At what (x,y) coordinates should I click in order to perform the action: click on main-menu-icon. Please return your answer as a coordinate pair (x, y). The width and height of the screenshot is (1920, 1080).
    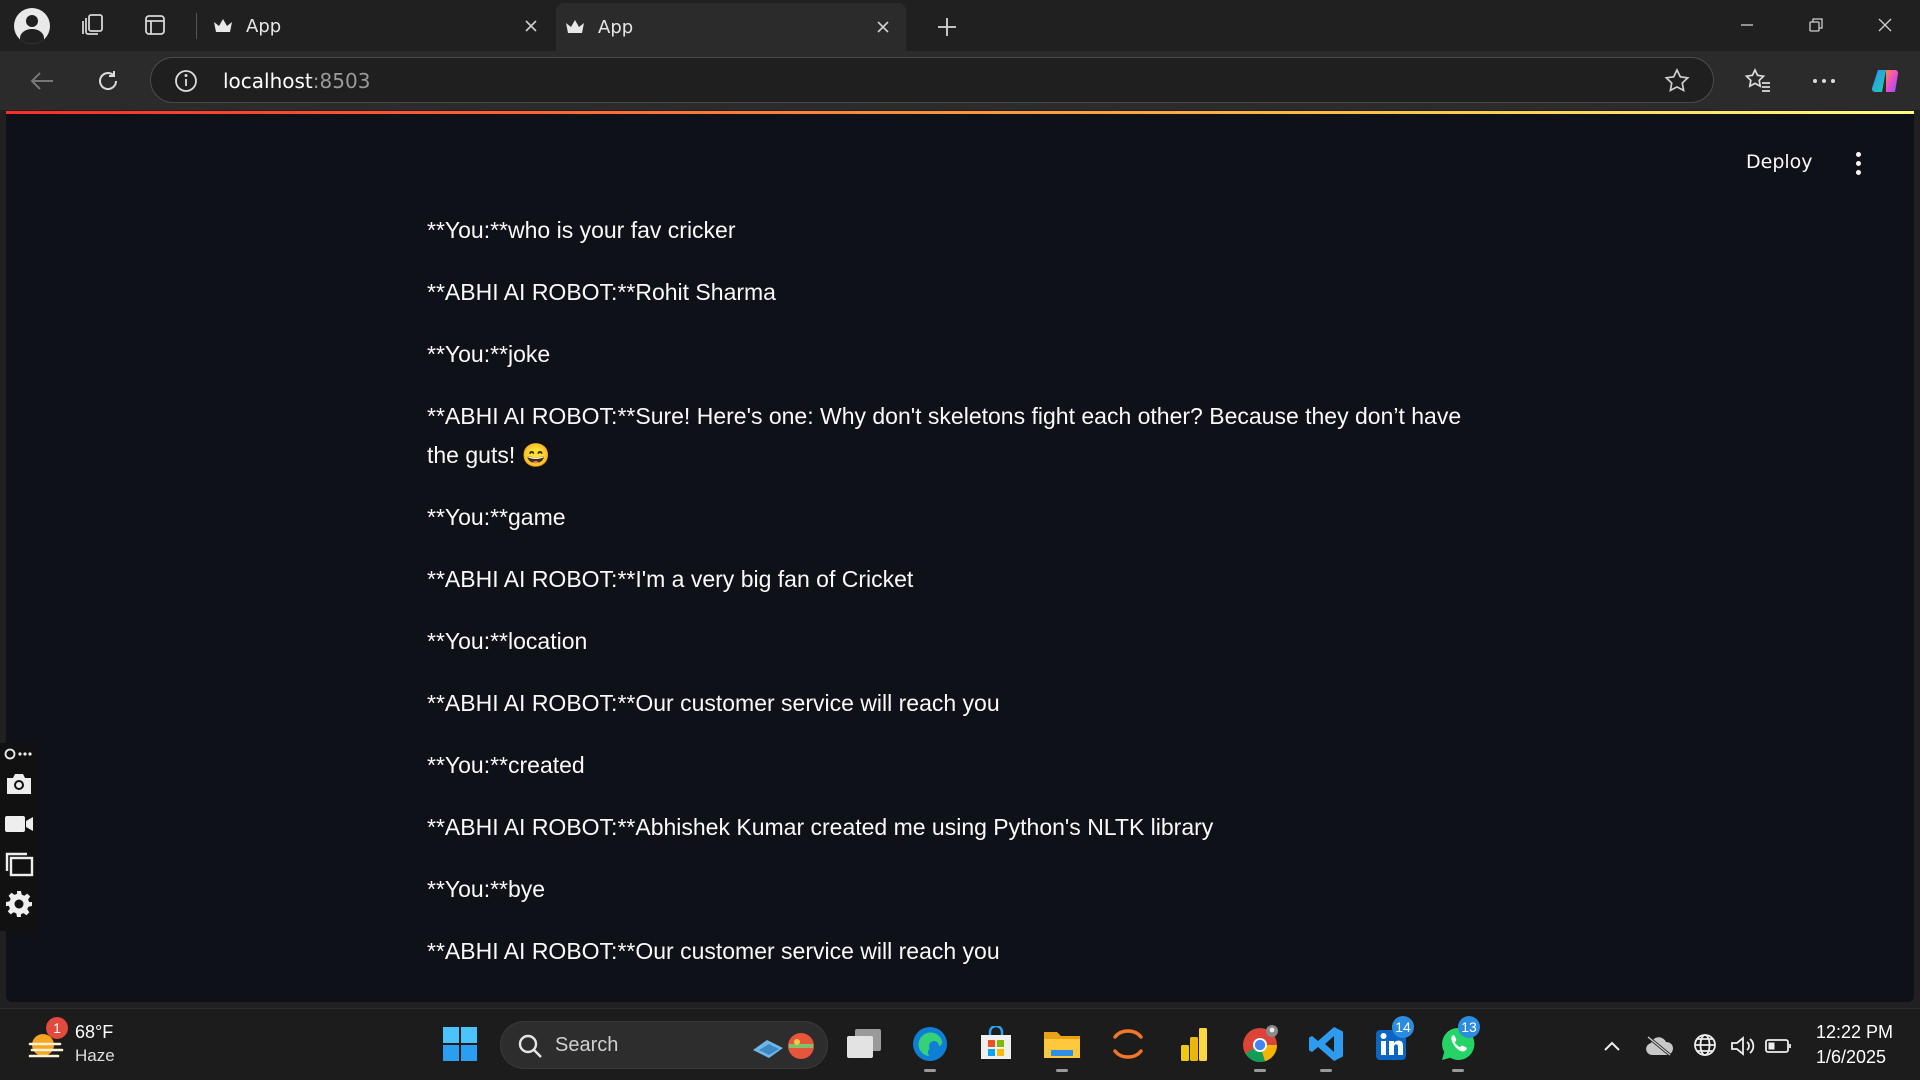
    Looking at the image, I should click on (1858, 163).